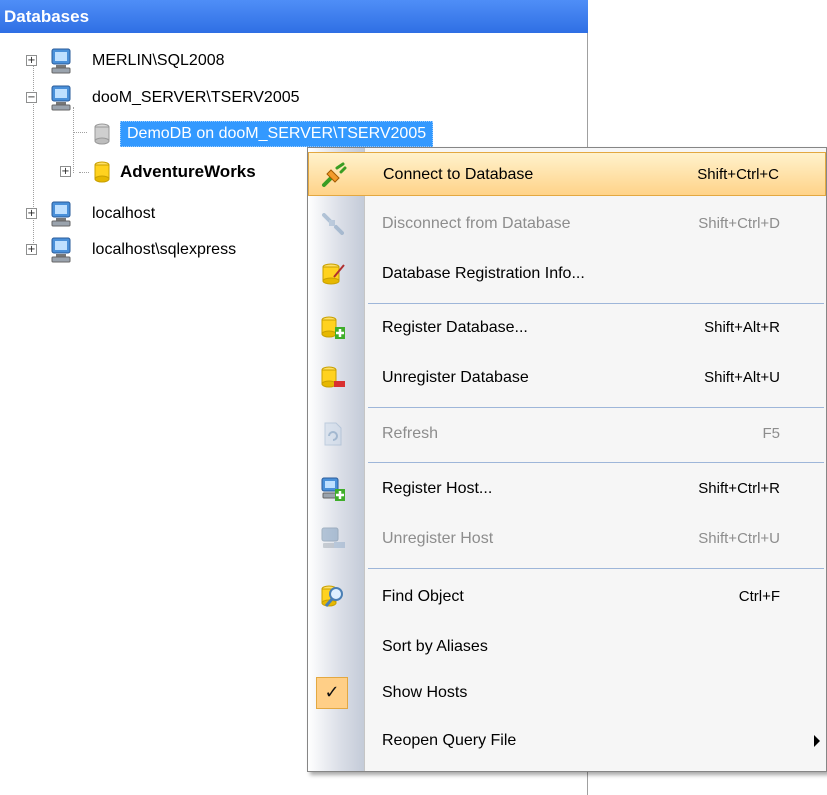 The height and width of the screenshot is (795, 827). Describe the element at coordinates (567, 174) in the screenshot. I see `menu-item-connect-to-database: Connect to Database Shift+Ctrl+C` at that location.